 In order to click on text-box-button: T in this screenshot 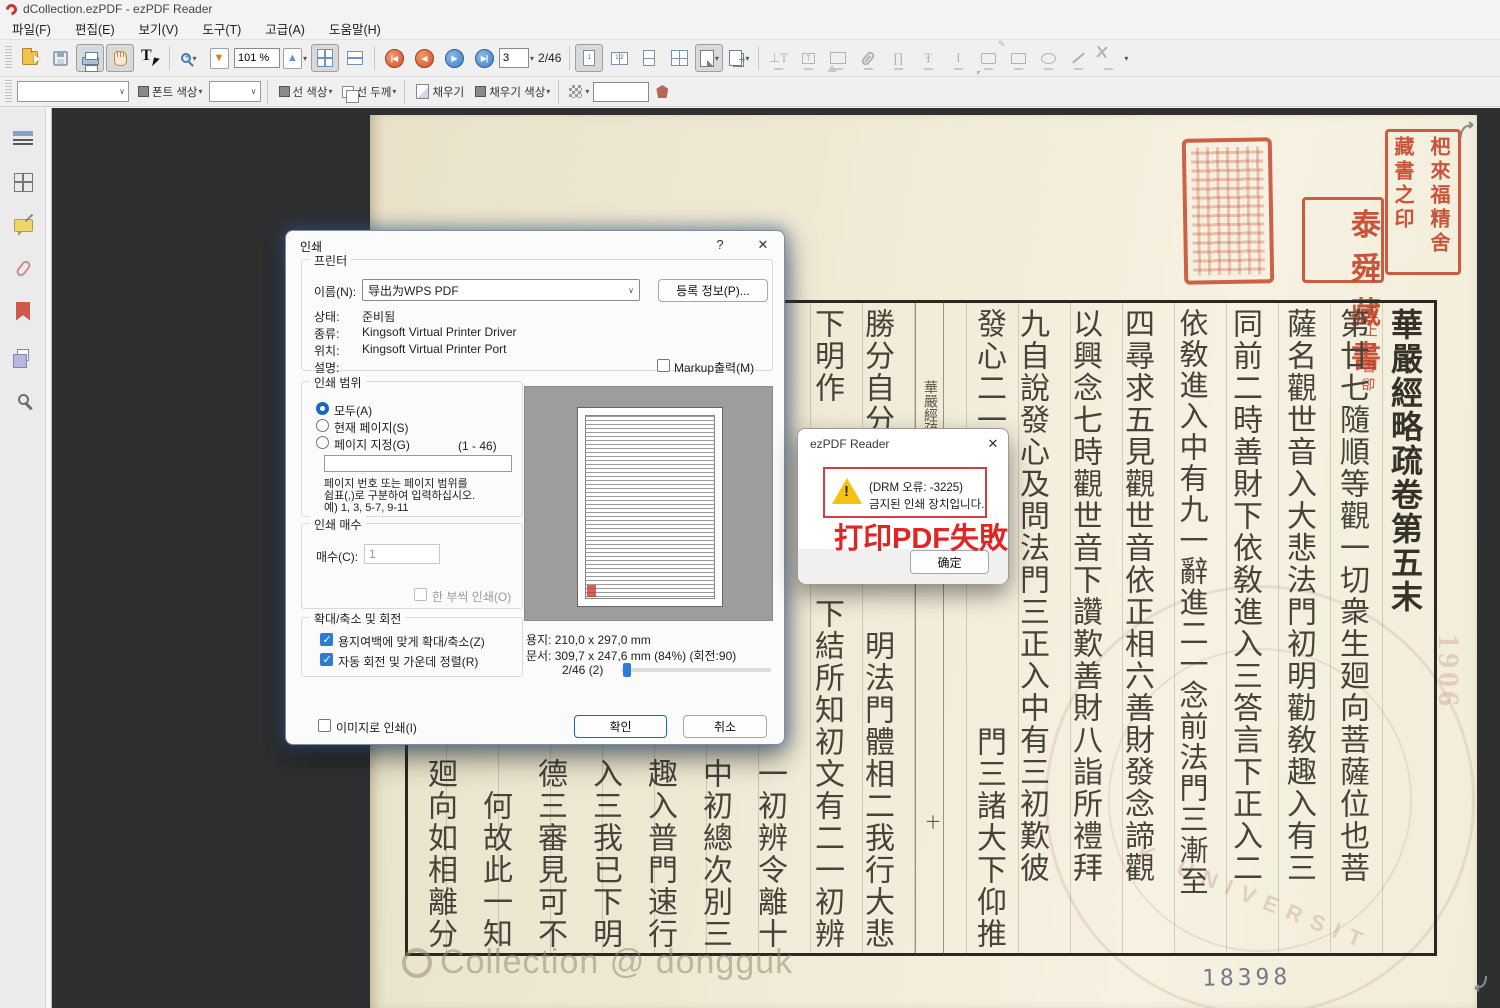, I will do `click(808, 58)`.